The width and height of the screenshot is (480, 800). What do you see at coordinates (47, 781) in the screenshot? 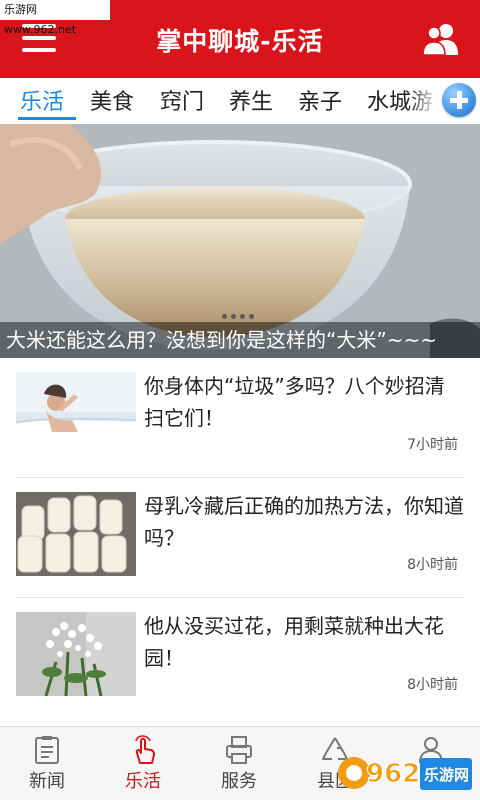
I see `nav-label: 新闻` at bounding box center [47, 781].